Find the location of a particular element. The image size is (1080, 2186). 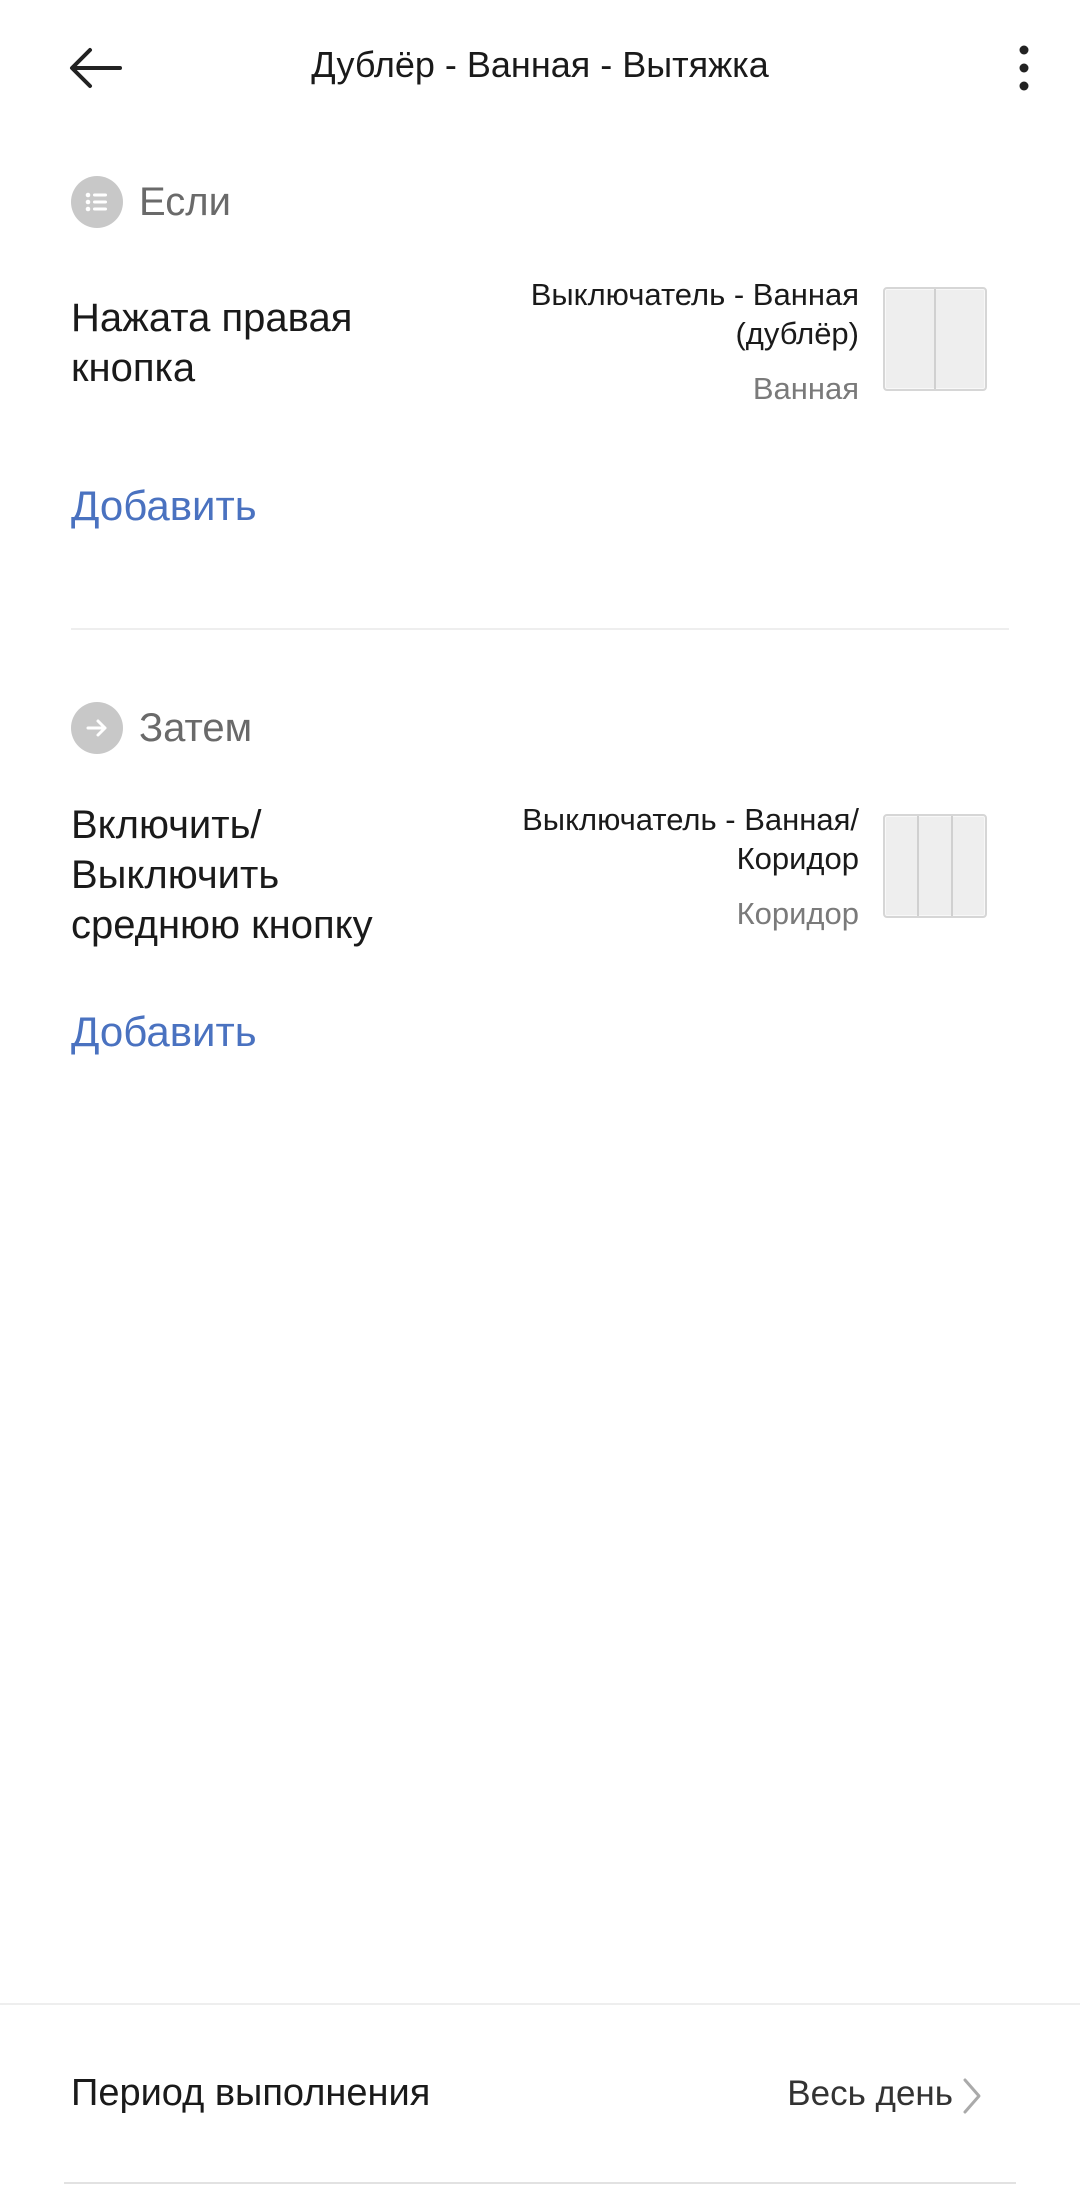

two-key-switch-icon is located at coordinates (935, 339).